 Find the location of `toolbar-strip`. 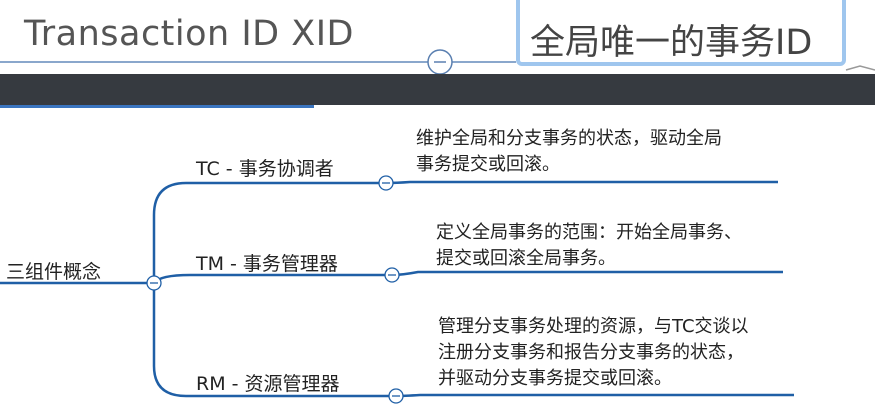

toolbar-strip is located at coordinates (437, 89).